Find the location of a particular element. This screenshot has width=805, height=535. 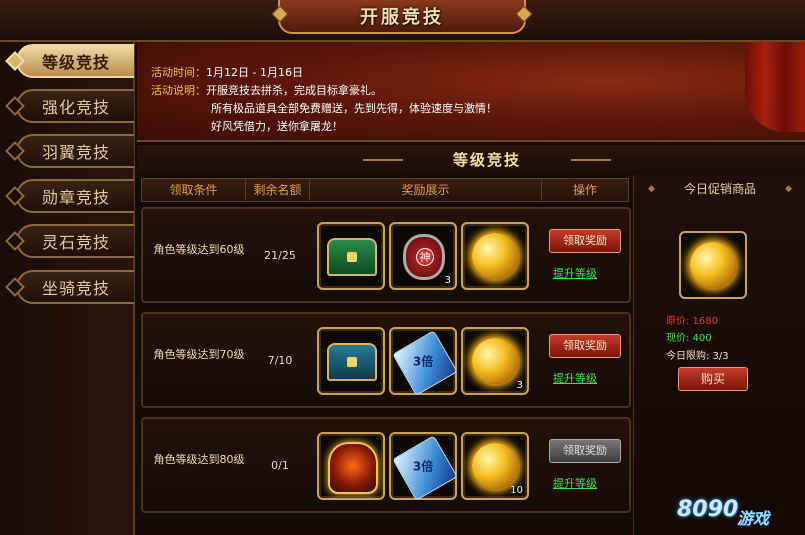

event-time-label: 活动时间： is located at coordinates (178, 72).